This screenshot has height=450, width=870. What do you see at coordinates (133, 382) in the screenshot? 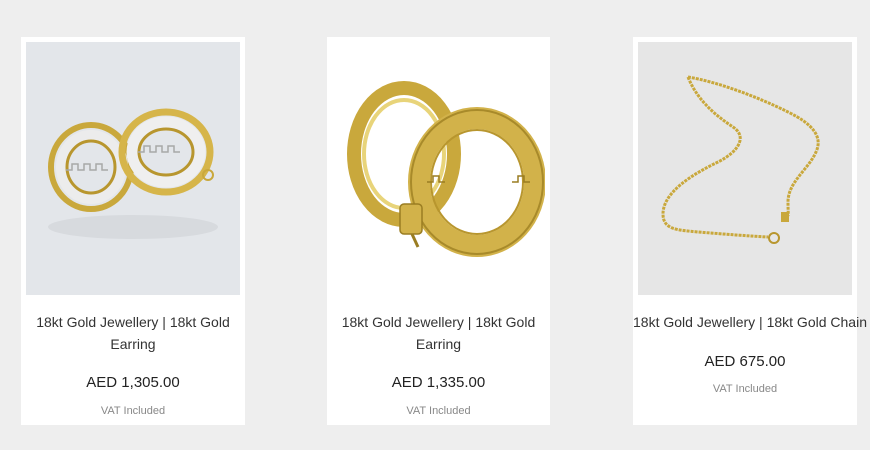
I see `product-price: AED 1,305.00` at bounding box center [133, 382].